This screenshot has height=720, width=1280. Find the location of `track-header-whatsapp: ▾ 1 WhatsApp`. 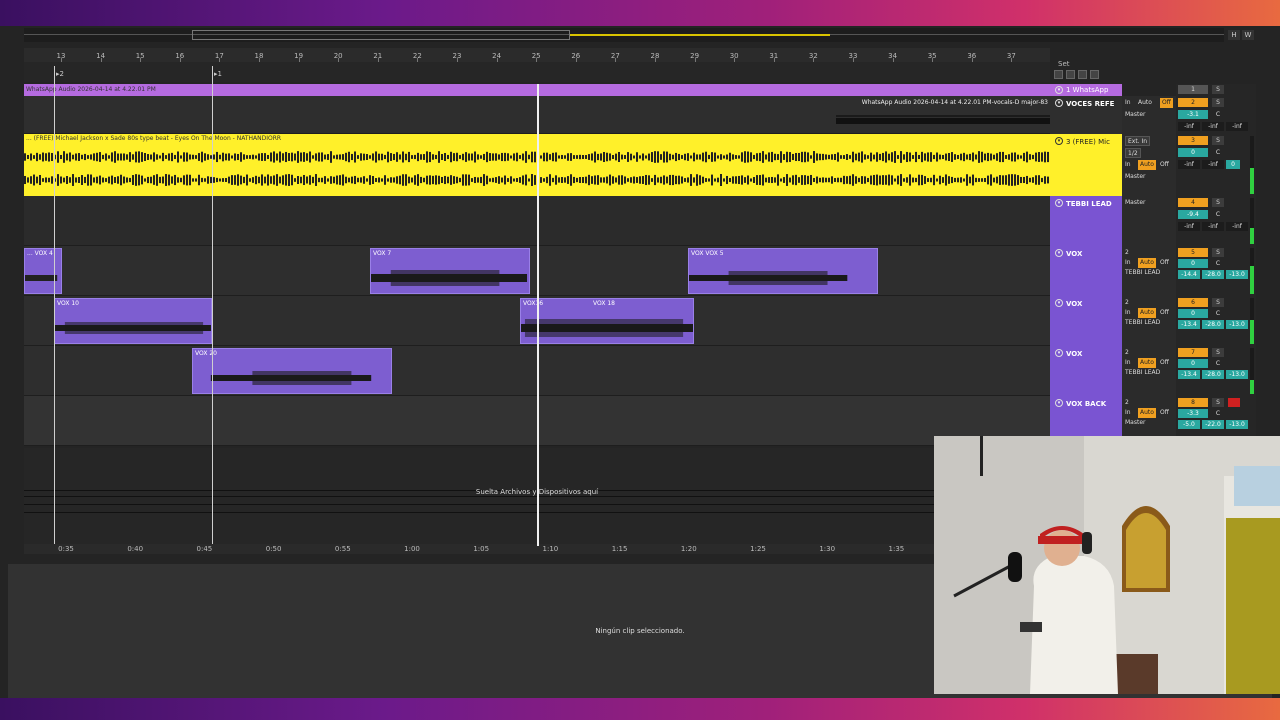

track-header-whatsapp: ▾ 1 WhatsApp is located at coordinates (1086, 90).